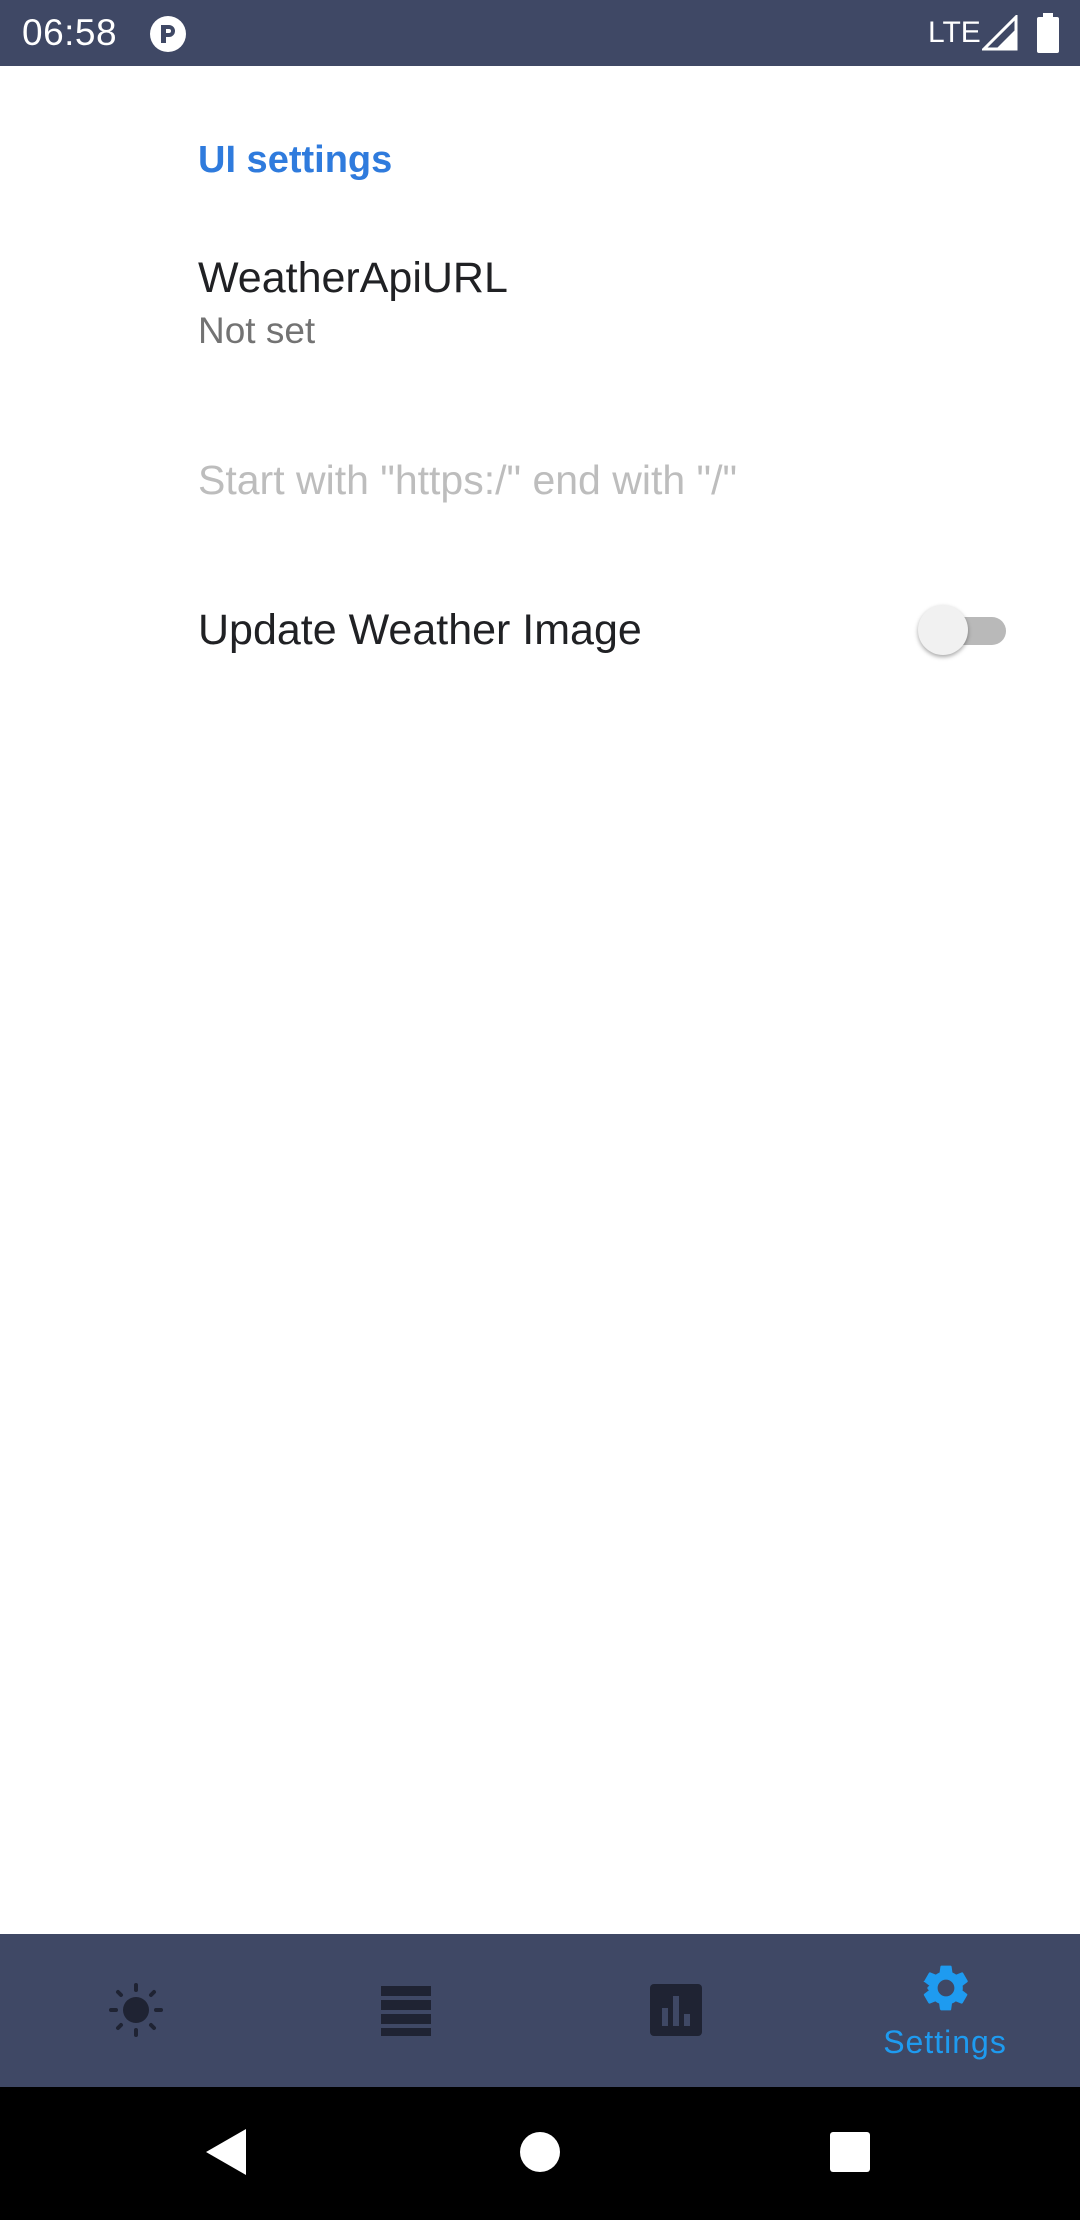 The image size is (1080, 2220). I want to click on system-navigation-bar, so click(540, 2153).